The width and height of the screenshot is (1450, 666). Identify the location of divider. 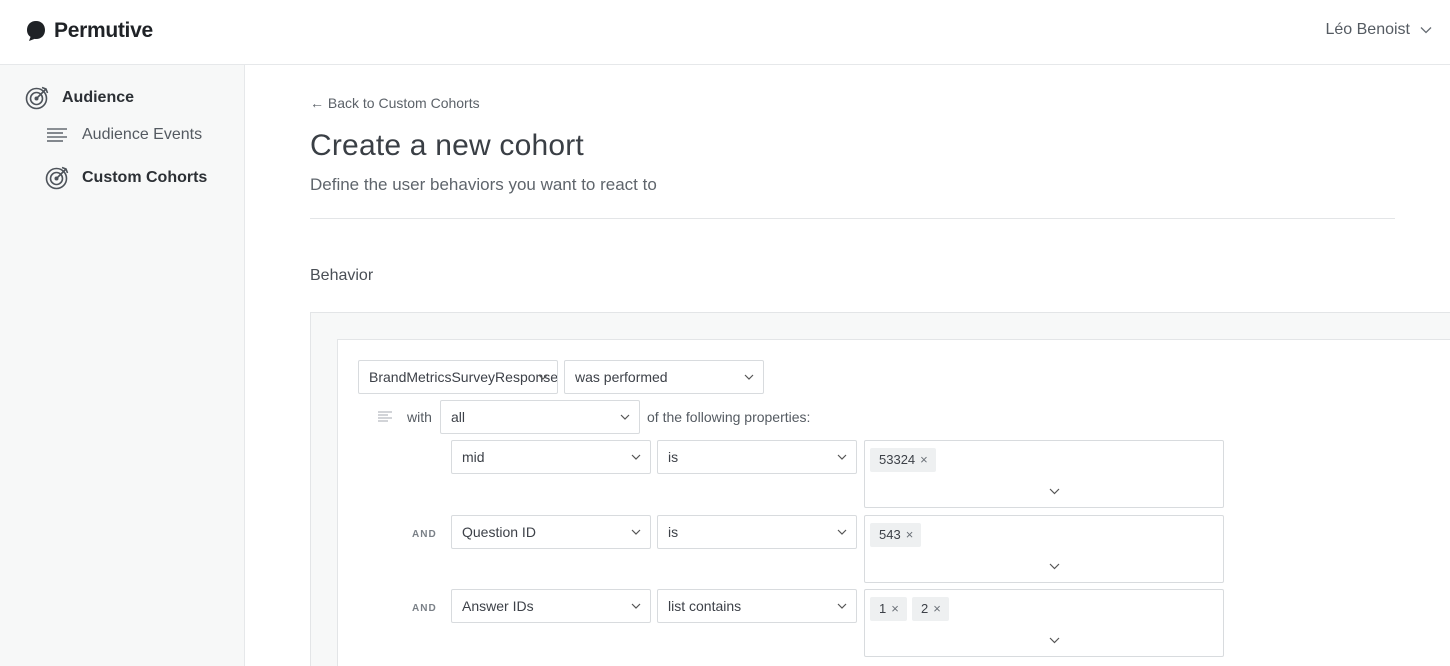
(852, 218).